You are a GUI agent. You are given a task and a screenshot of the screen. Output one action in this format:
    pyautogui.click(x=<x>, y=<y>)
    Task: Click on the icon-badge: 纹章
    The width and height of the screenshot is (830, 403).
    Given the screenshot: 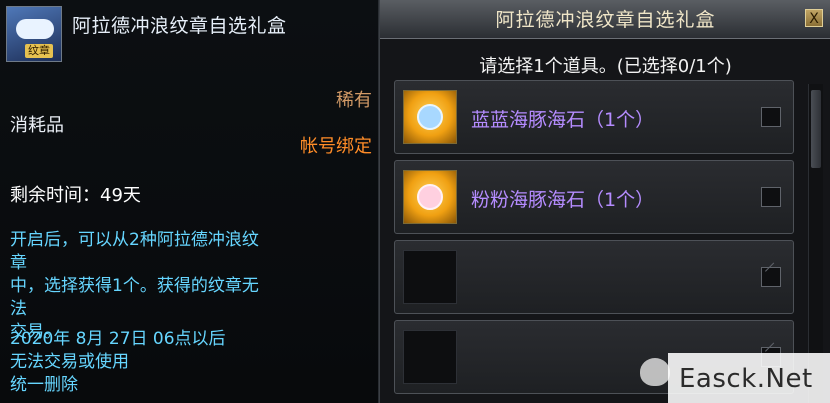 What is the action you would take?
    pyautogui.click(x=39, y=51)
    